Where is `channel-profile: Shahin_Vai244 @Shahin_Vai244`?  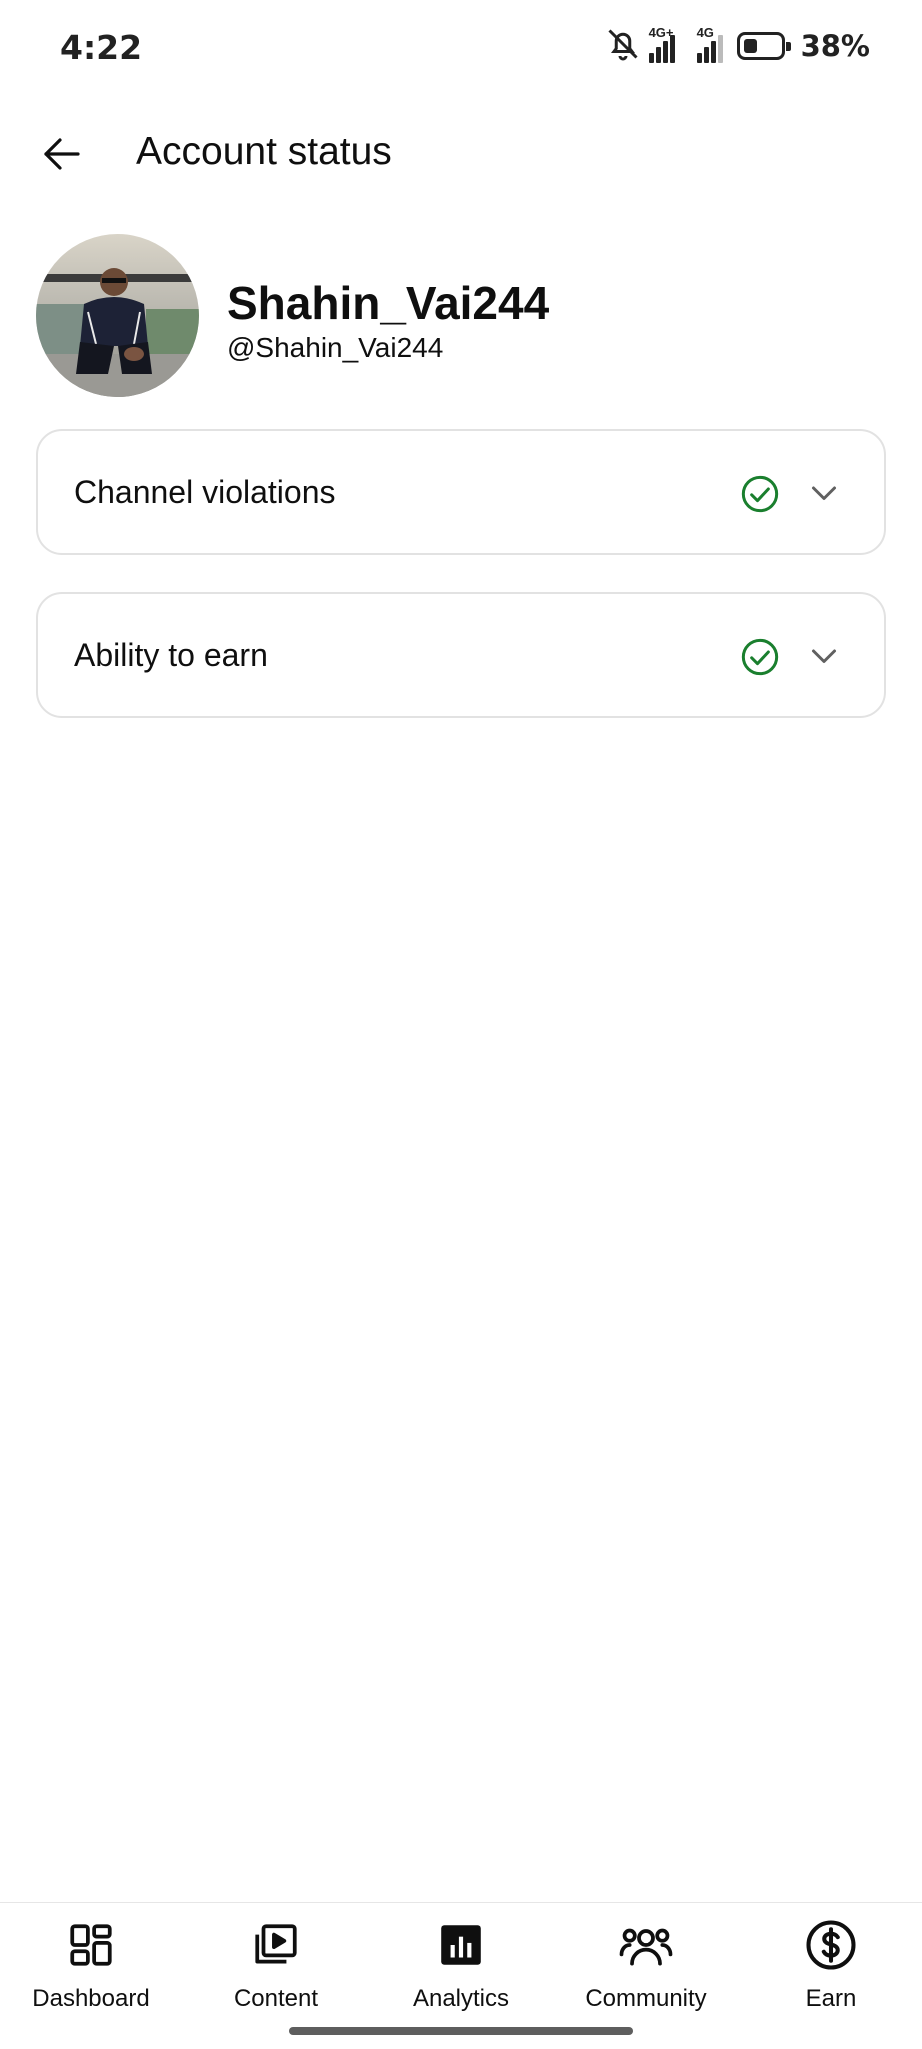 channel-profile: Shahin_Vai244 @Shahin_Vai244 is located at coordinates (466, 316).